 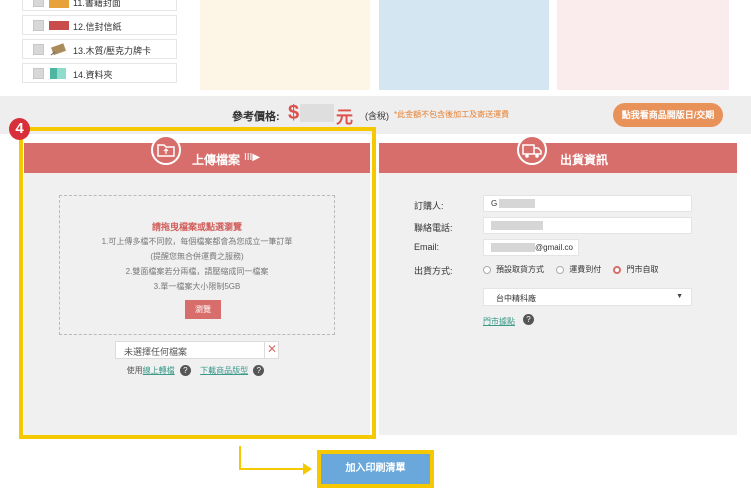 I want to click on product-label: 12.信封信紙, so click(x=97, y=27).